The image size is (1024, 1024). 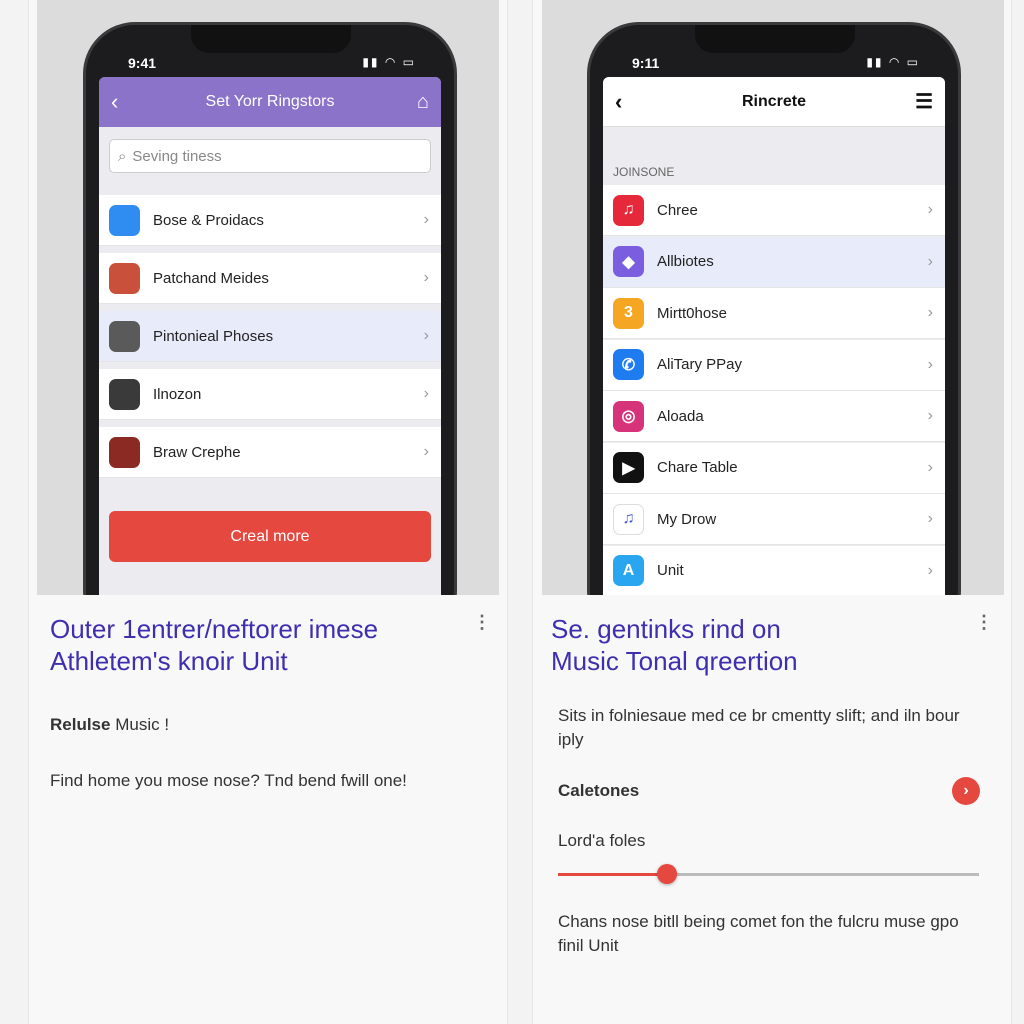 What do you see at coordinates (110, 724) in the screenshot?
I see `subtitle: Relulse Music !` at bounding box center [110, 724].